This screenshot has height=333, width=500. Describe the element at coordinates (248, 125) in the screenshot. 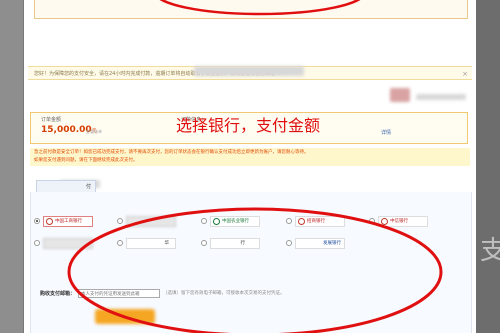

I see `annotation-caption: 选择银行，支付金额` at that location.